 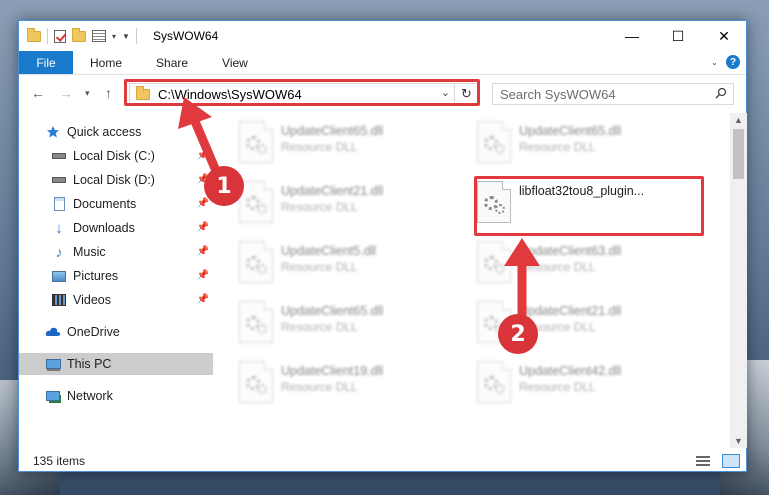 What do you see at coordinates (235, 62) in the screenshot?
I see `tab-view: View` at bounding box center [235, 62].